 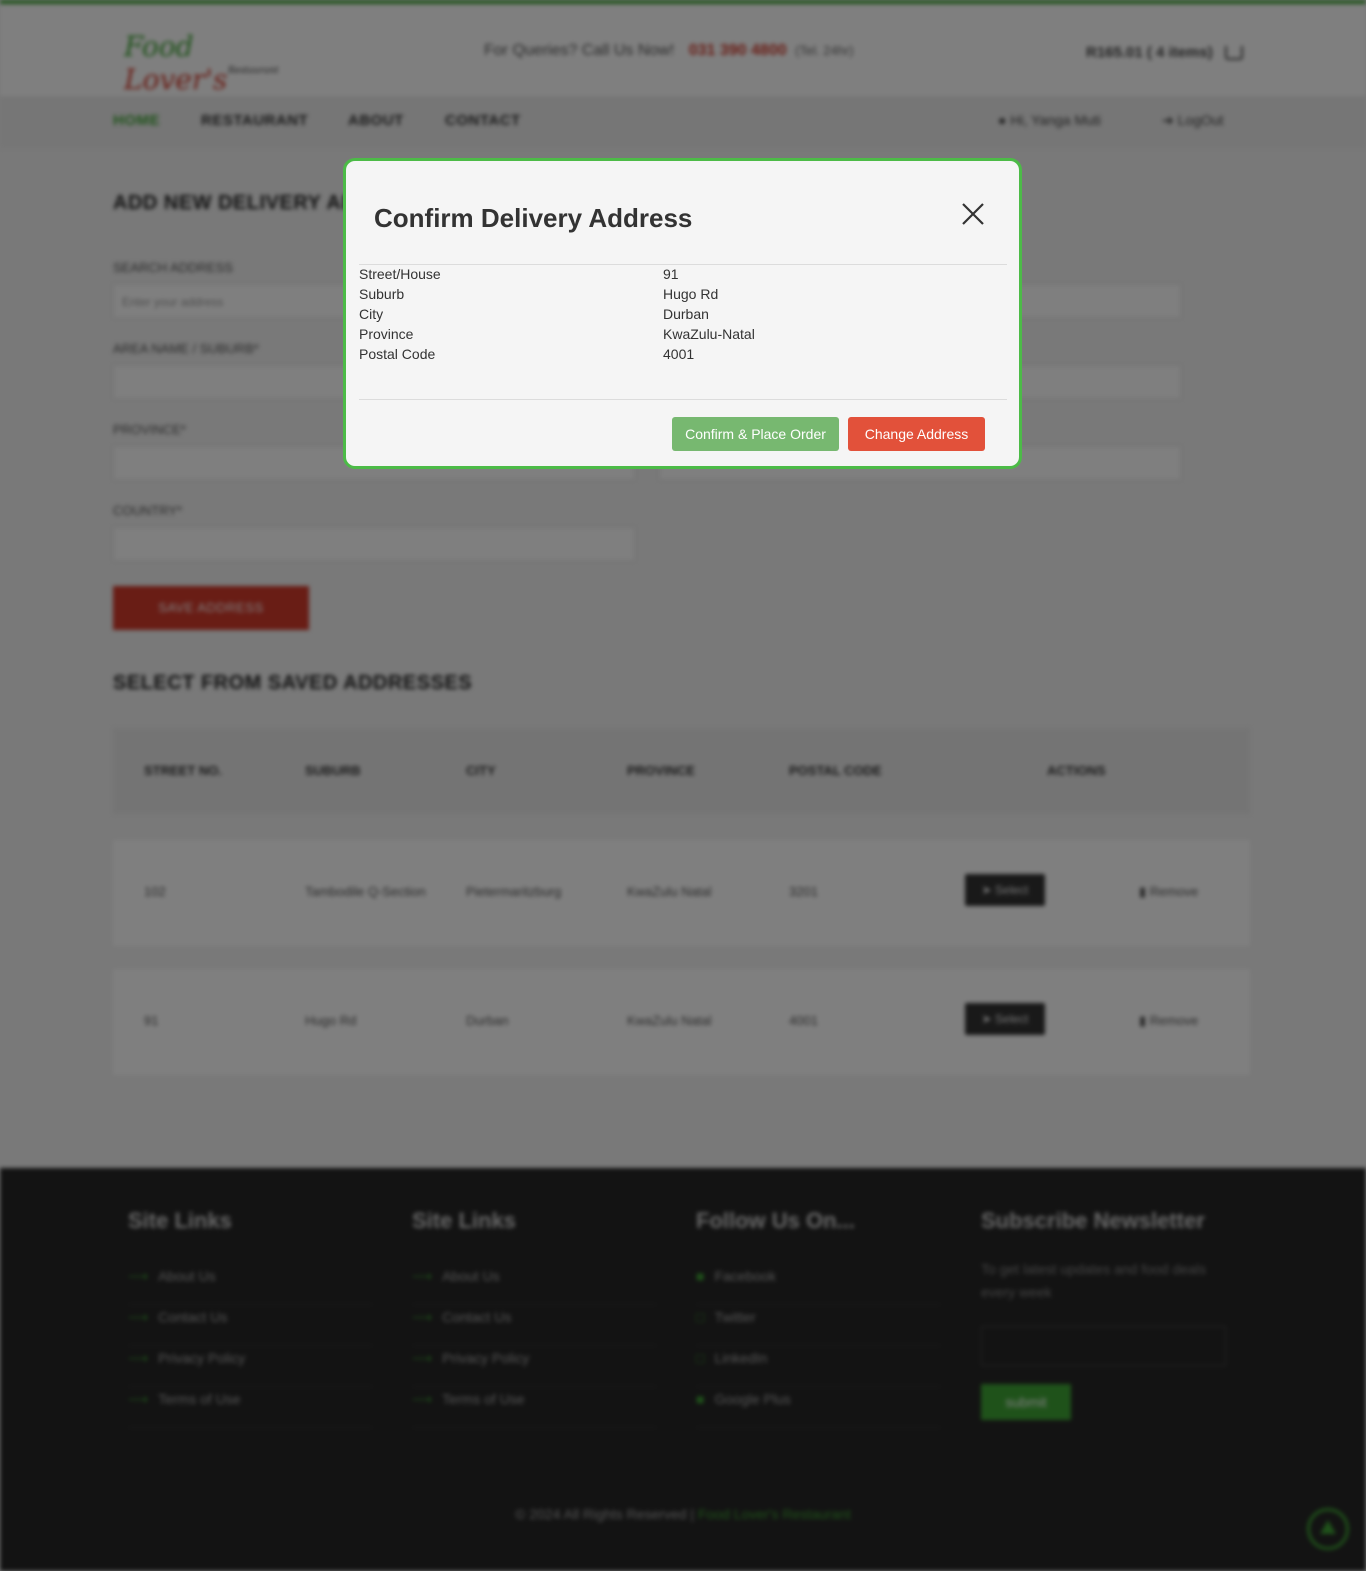 I want to click on info-row-province: Province KwaZulu-Natal, so click(x=683, y=336).